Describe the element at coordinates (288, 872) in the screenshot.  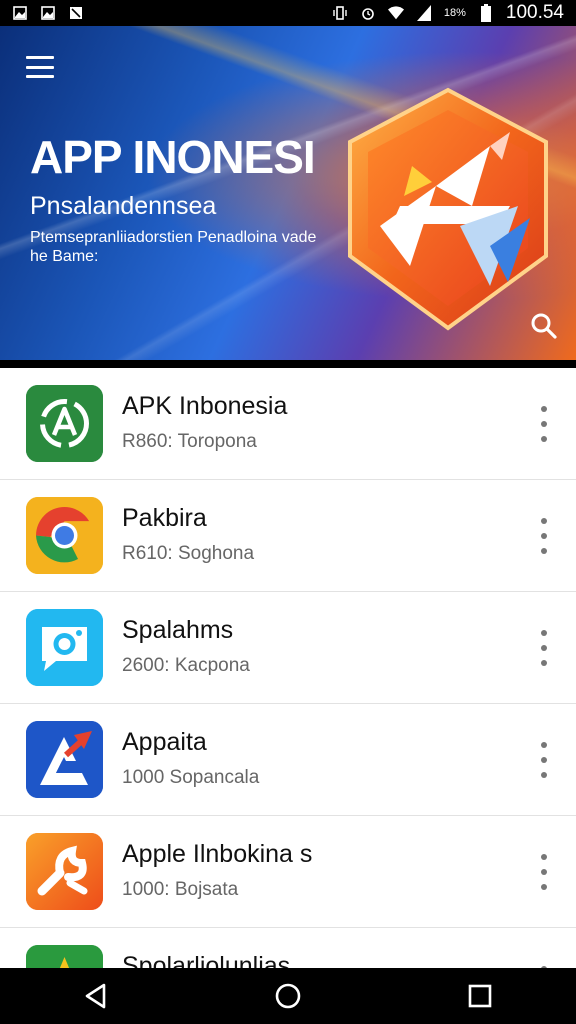
I see `list-item: Apple Ilnbokina s 1000: Bojsata` at that location.